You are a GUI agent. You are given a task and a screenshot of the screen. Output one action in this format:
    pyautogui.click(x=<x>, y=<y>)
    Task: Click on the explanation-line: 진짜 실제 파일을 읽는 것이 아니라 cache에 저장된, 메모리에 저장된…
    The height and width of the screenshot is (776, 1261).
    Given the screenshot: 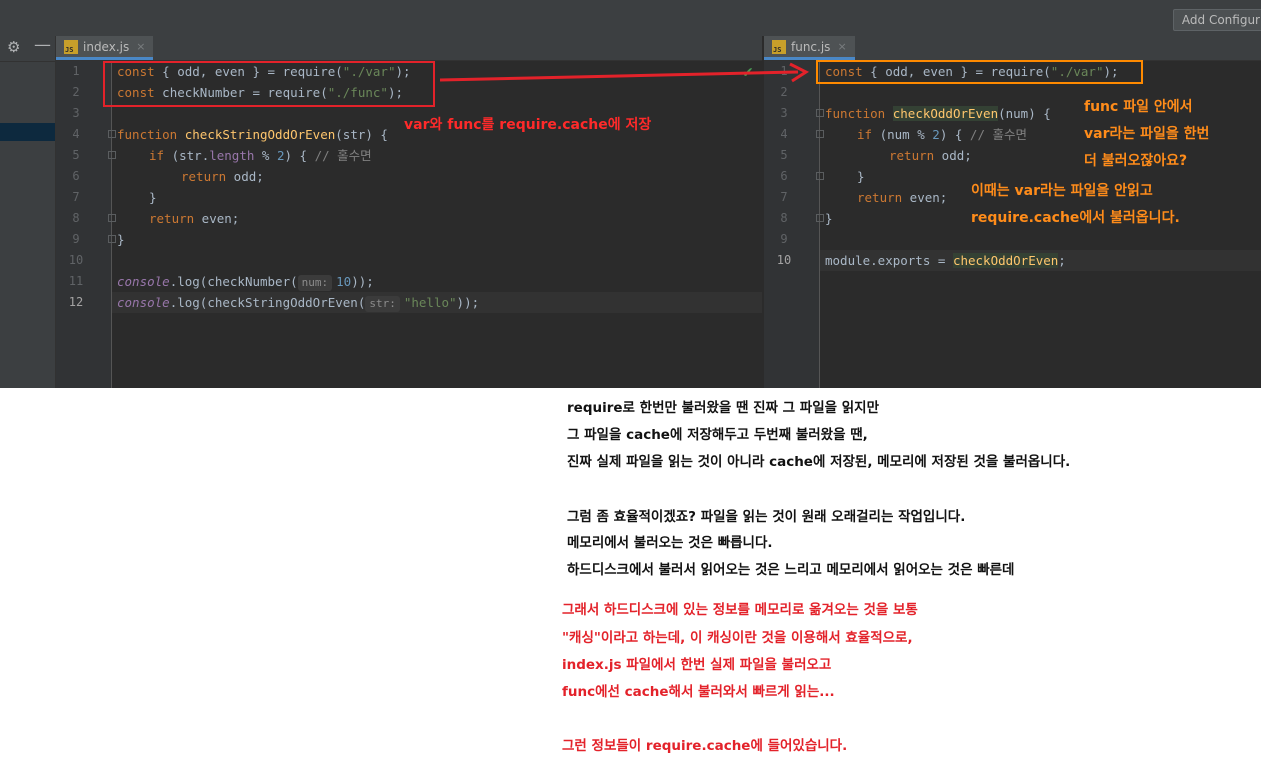 What is the action you would take?
    pyautogui.click(x=819, y=462)
    